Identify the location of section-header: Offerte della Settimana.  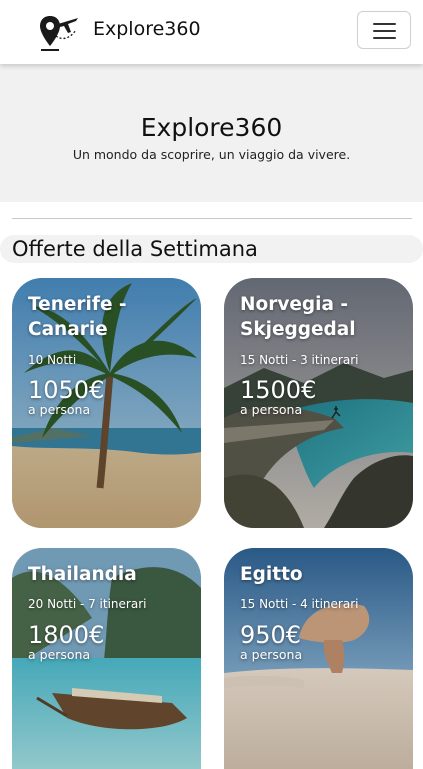
(211, 249).